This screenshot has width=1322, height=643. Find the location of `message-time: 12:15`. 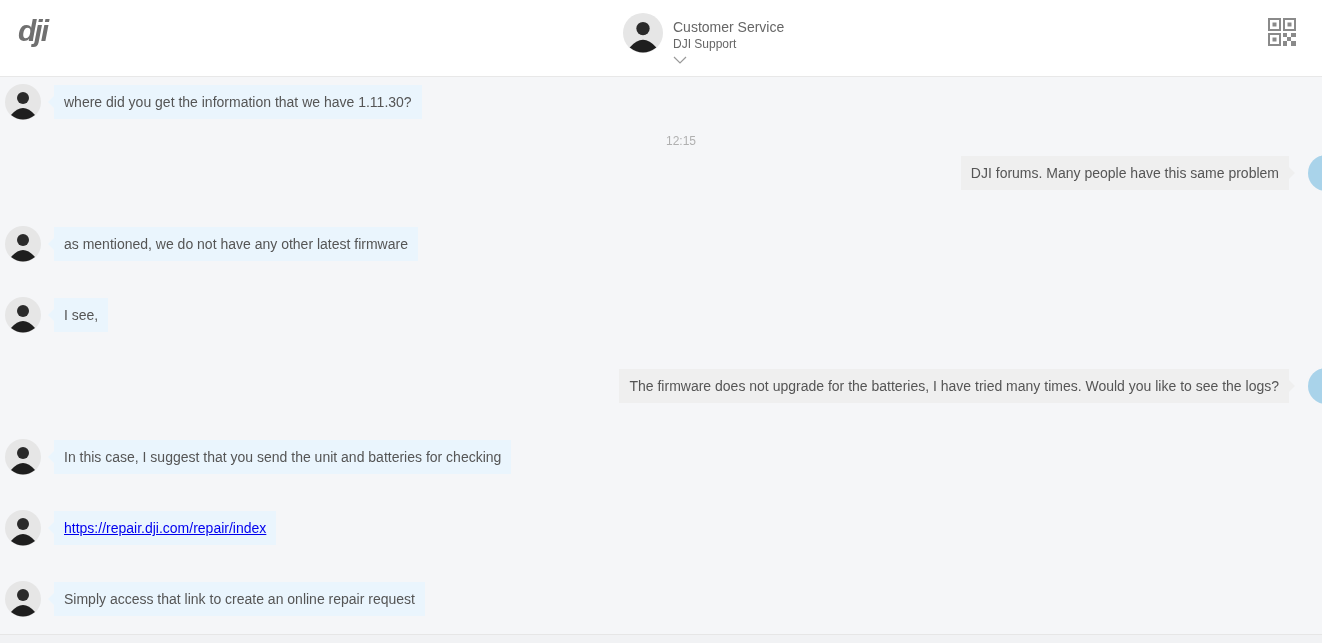

message-time: 12:15 is located at coordinates (681, 141).